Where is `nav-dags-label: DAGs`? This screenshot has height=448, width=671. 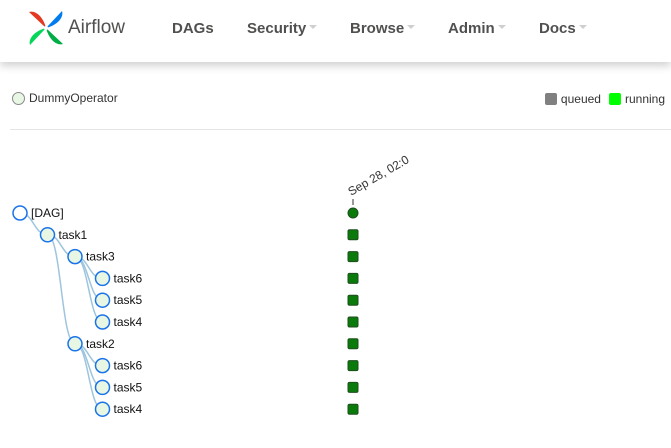 nav-dags-label: DAGs is located at coordinates (193, 28).